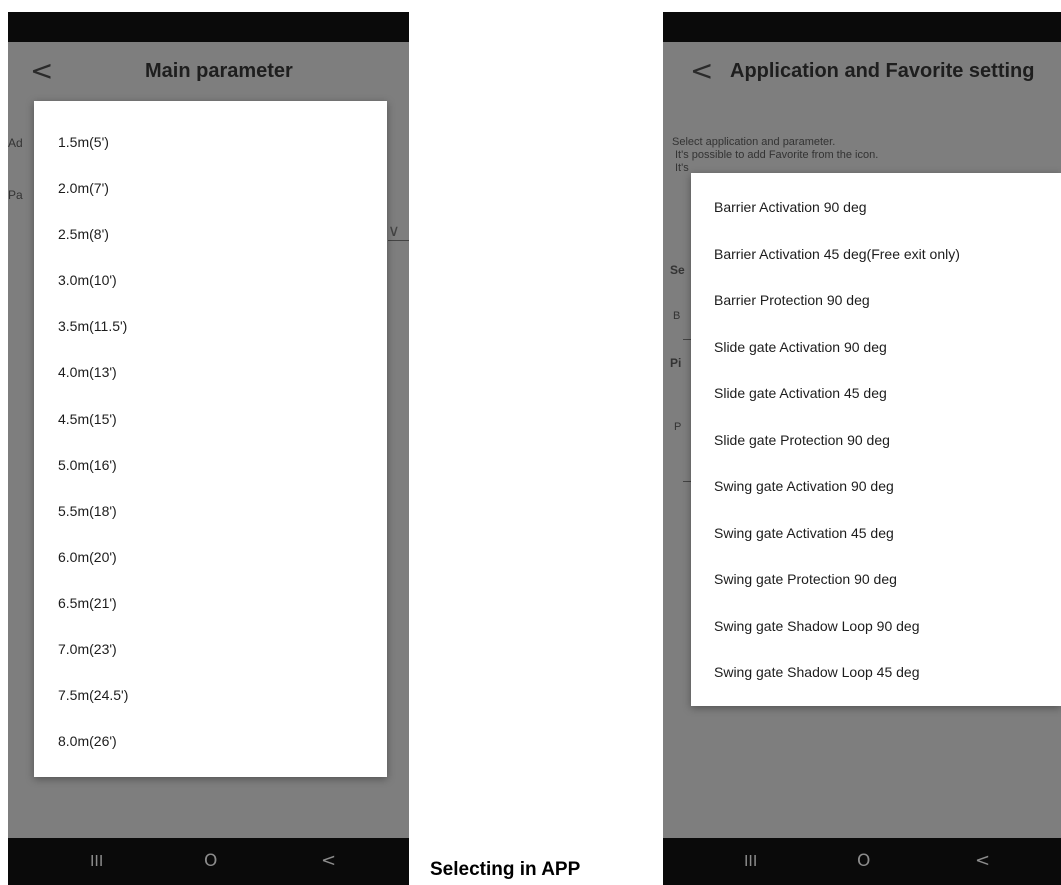 The width and height of the screenshot is (1061, 885). Describe the element at coordinates (210, 465) in the screenshot. I see `option-5-0m: 5.0m(16')` at that location.